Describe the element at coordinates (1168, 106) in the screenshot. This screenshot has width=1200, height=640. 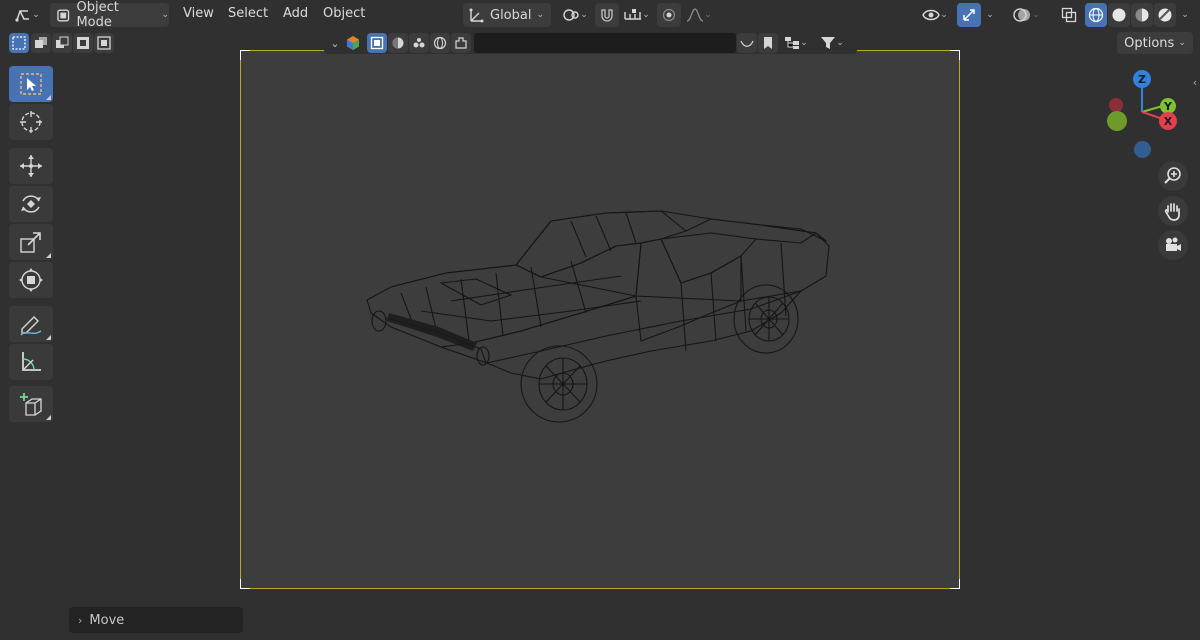
I see `gizmo-y-label: Y` at that location.